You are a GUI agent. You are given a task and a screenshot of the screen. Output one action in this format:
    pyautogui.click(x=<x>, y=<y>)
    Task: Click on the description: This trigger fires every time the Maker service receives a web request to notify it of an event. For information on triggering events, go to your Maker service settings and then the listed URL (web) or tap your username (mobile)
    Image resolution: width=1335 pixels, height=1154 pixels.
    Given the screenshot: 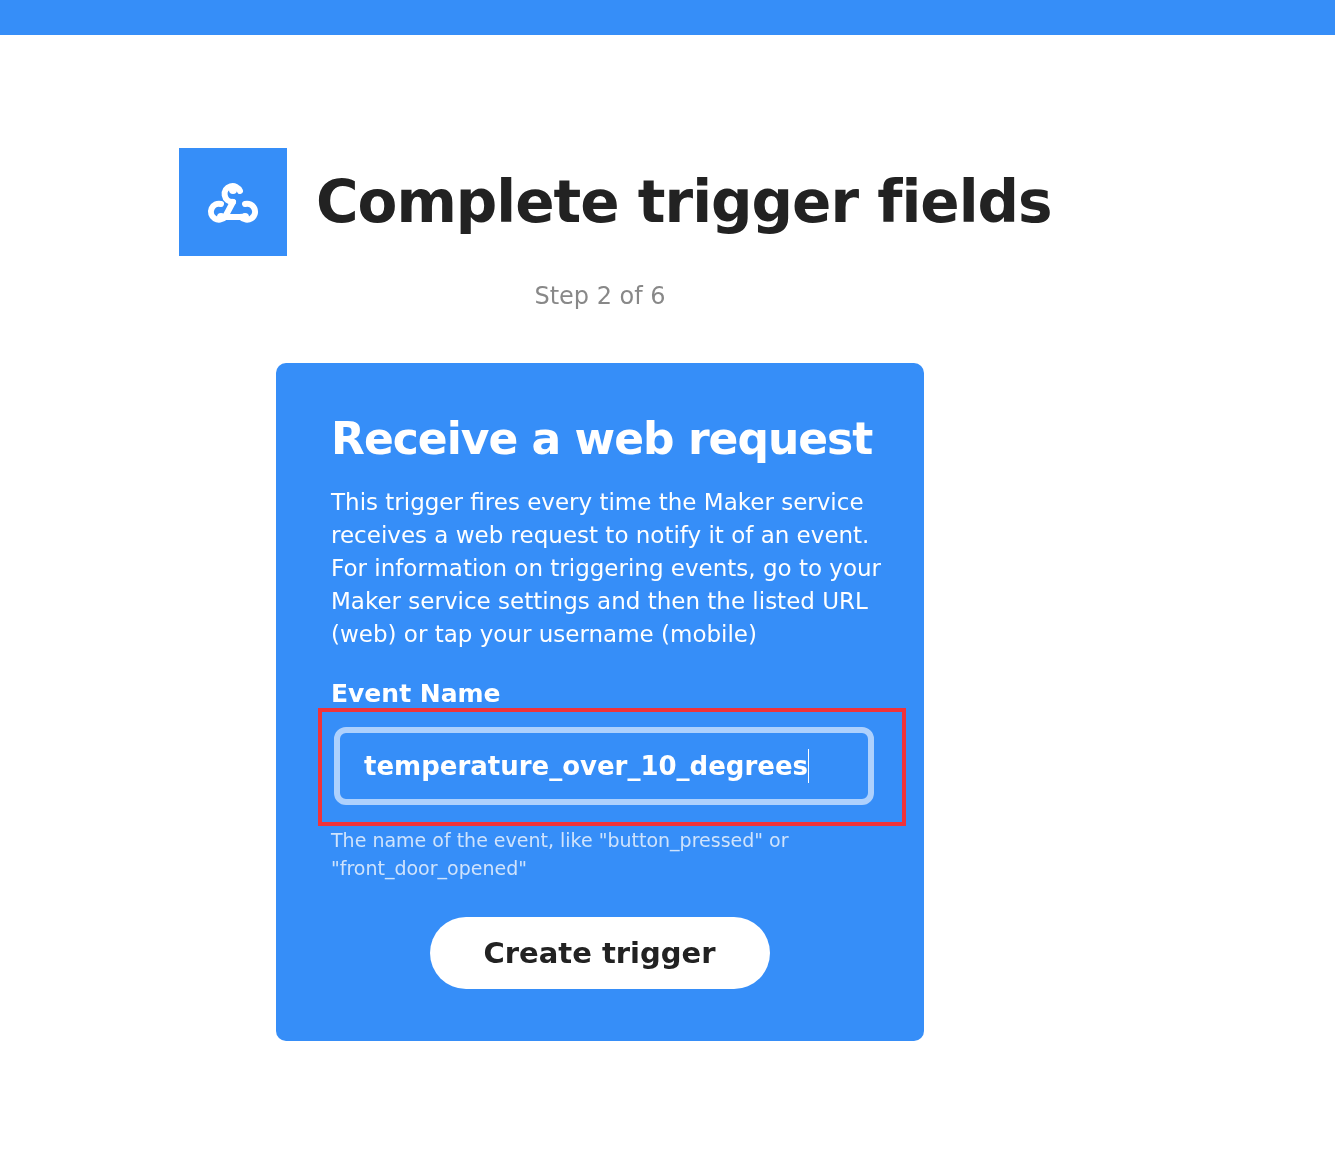 What is the action you would take?
    pyautogui.click(x=606, y=568)
    